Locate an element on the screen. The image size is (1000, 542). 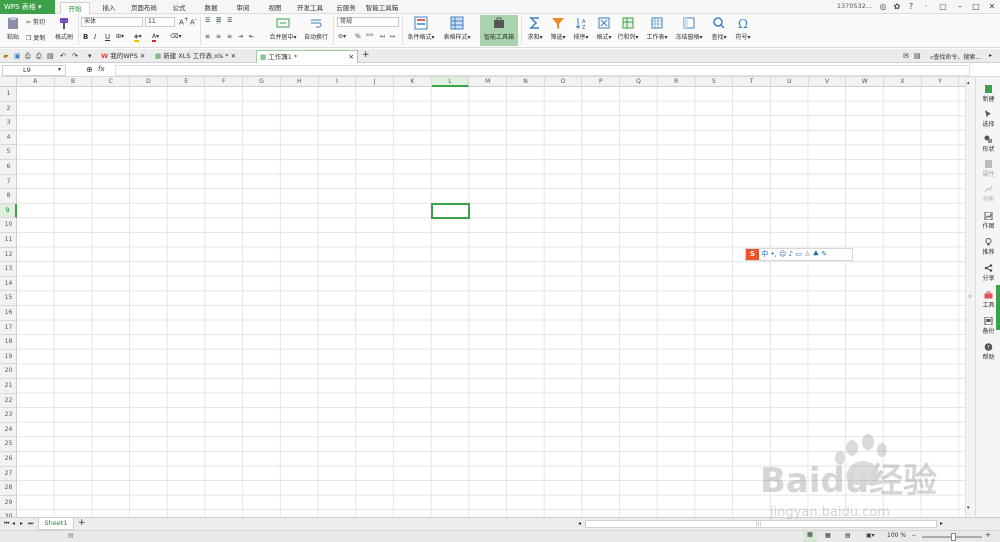
zoom-slider-thumb is located at coordinates (953, 537).